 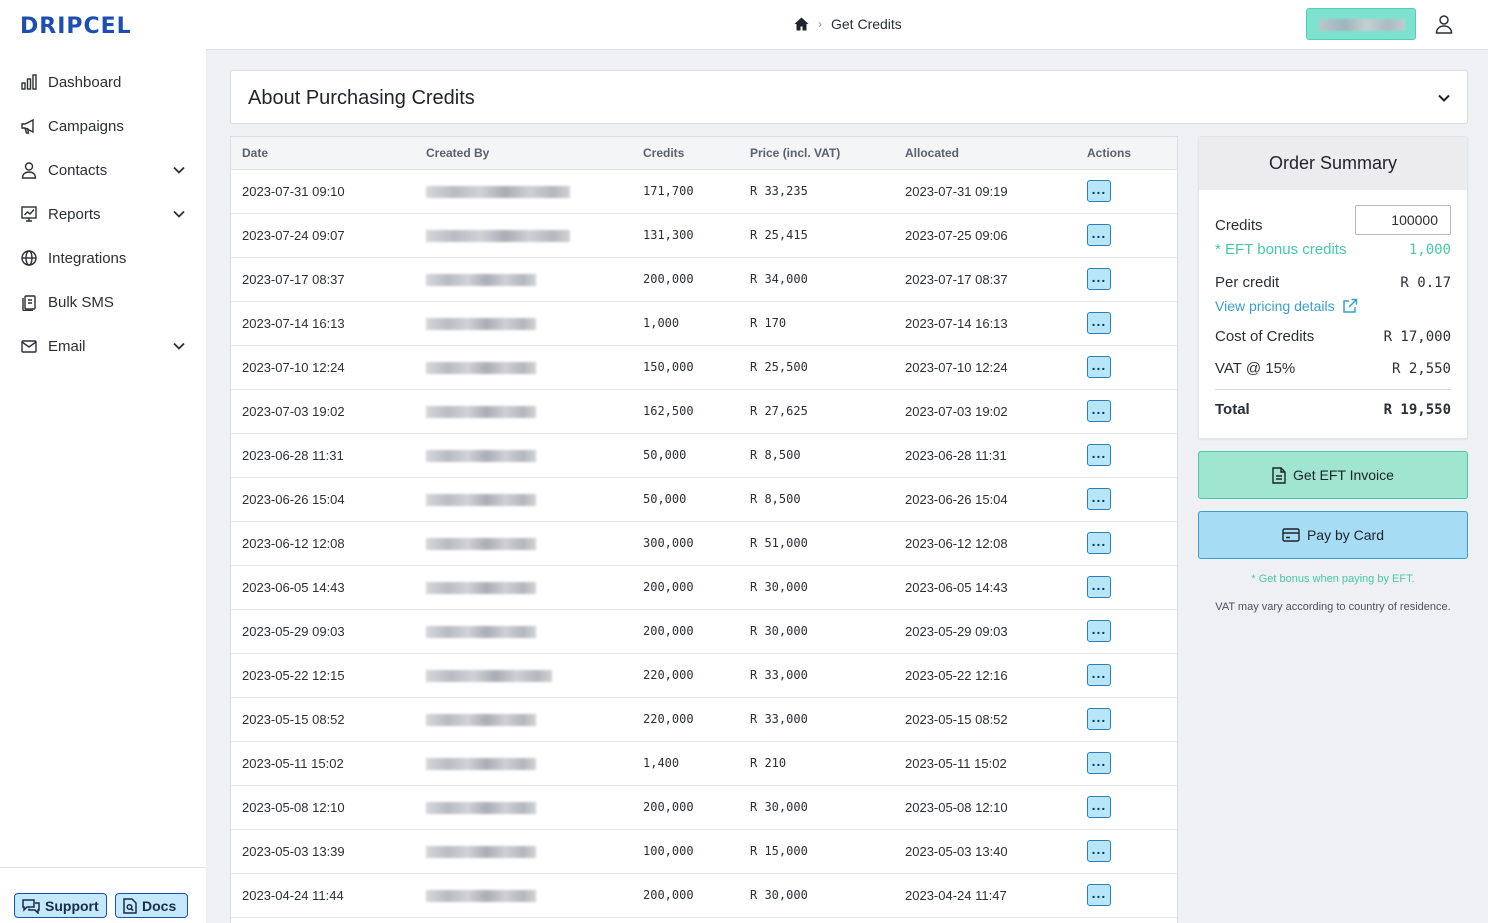 What do you see at coordinates (996, 587) in the screenshot?
I see `cell-allocated: 2023-06-05 14:43` at bounding box center [996, 587].